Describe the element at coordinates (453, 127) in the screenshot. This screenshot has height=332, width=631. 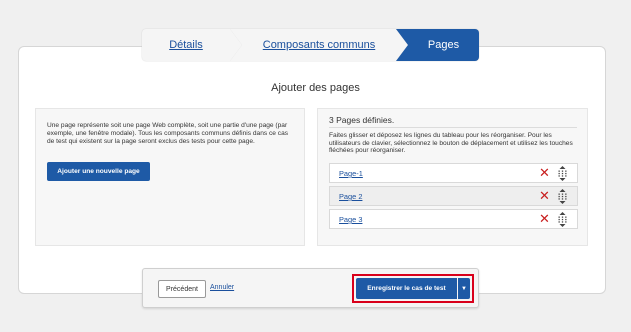
I see `divider` at that location.